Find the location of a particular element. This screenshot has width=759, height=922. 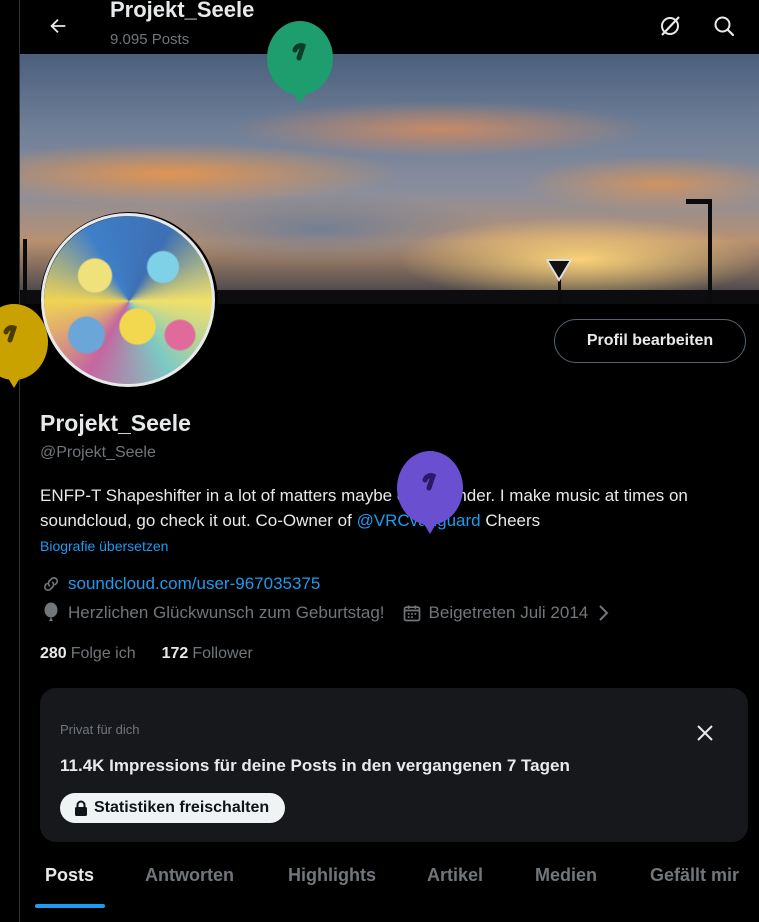

green-balloon-icon is located at coordinates (300, 62).